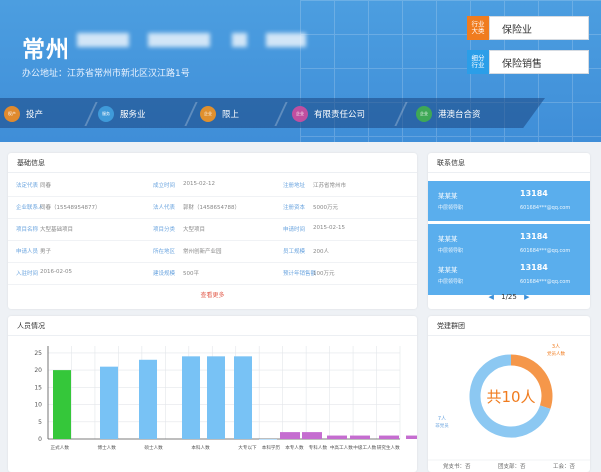 The width and height of the screenshot is (601, 472). What do you see at coordinates (56, 272) in the screenshot?
I see `info-value: 2016-02-05` at bounding box center [56, 272].